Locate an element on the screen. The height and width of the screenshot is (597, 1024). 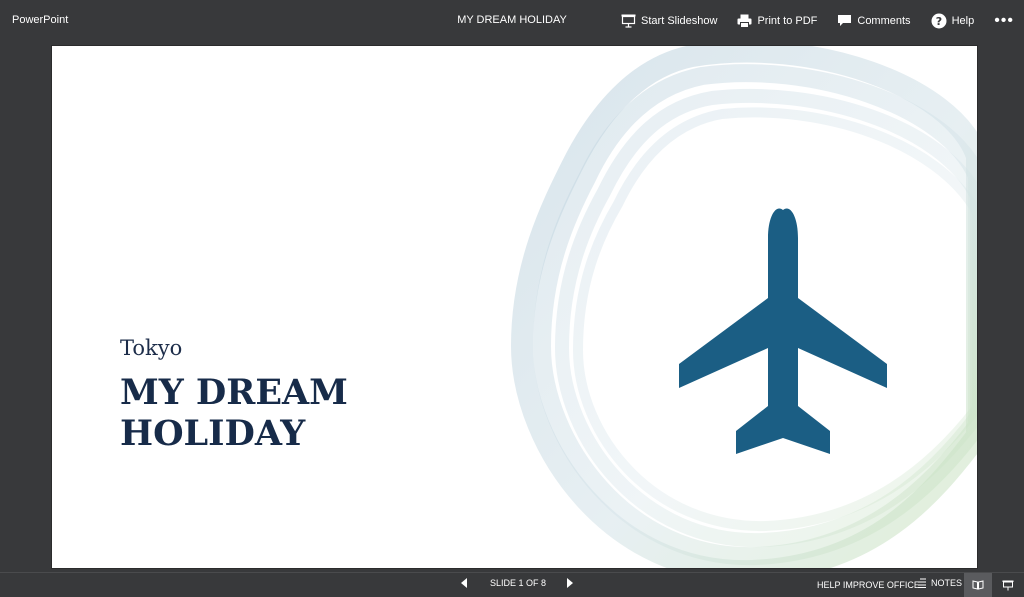
slide-title-line-2: HOLIDAY is located at coordinates (213, 433).